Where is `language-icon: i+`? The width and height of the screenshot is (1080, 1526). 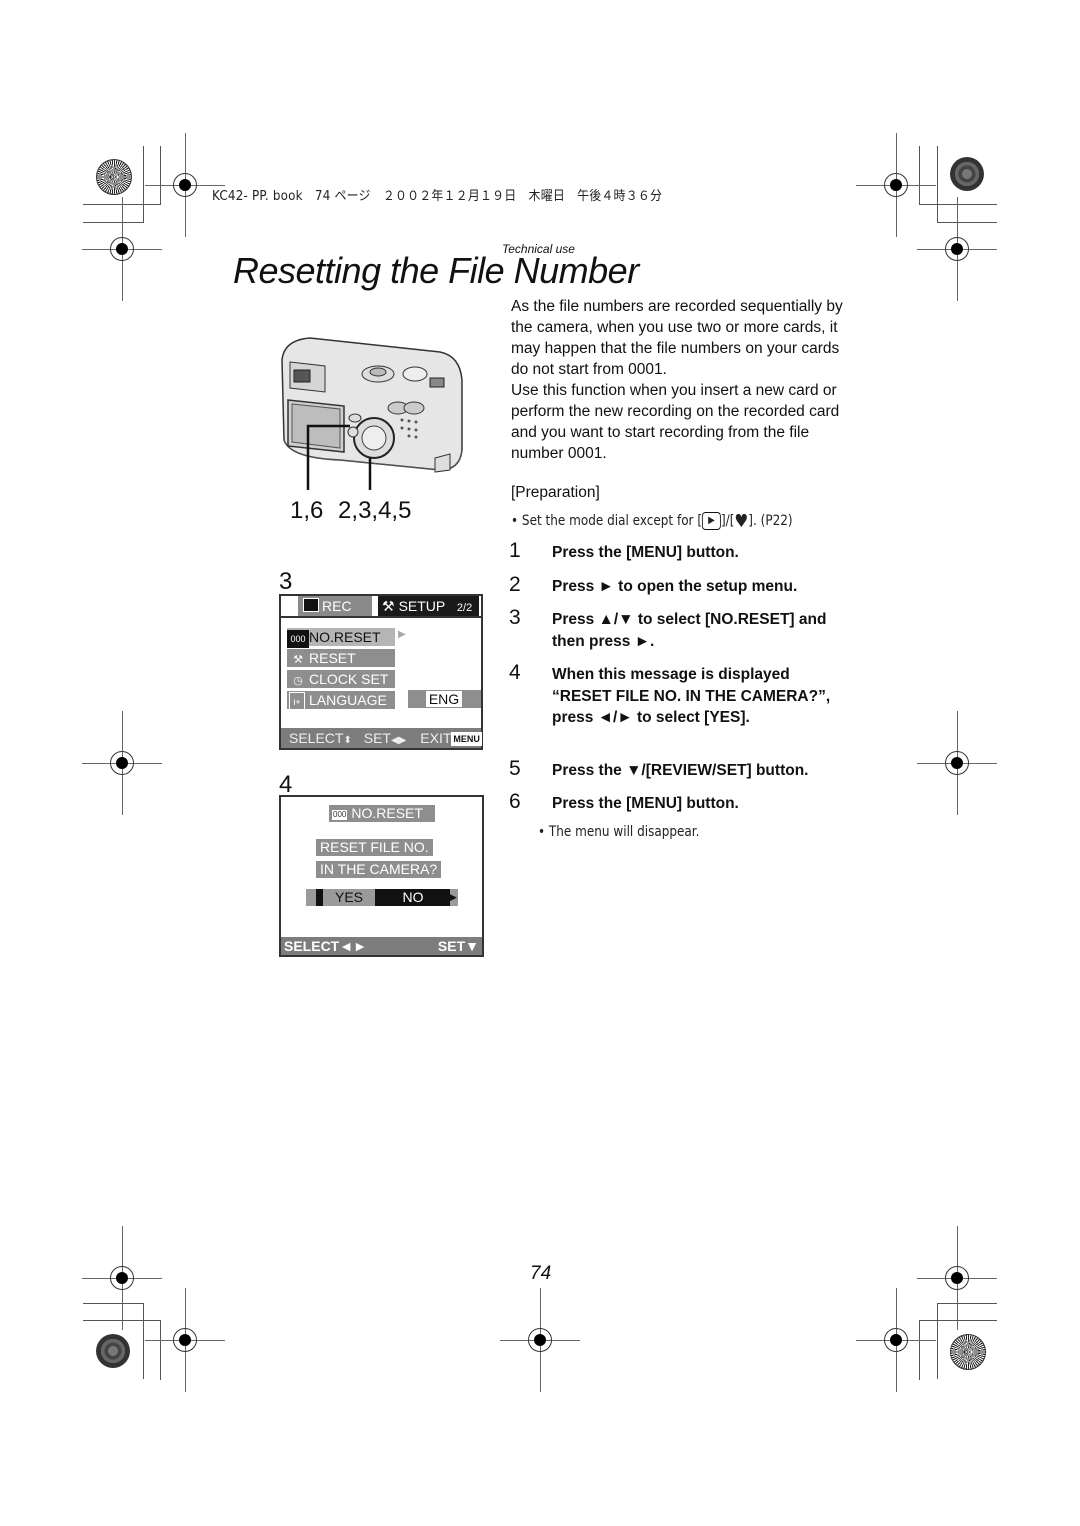 language-icon: i+ is located at coordinates (297, 702).